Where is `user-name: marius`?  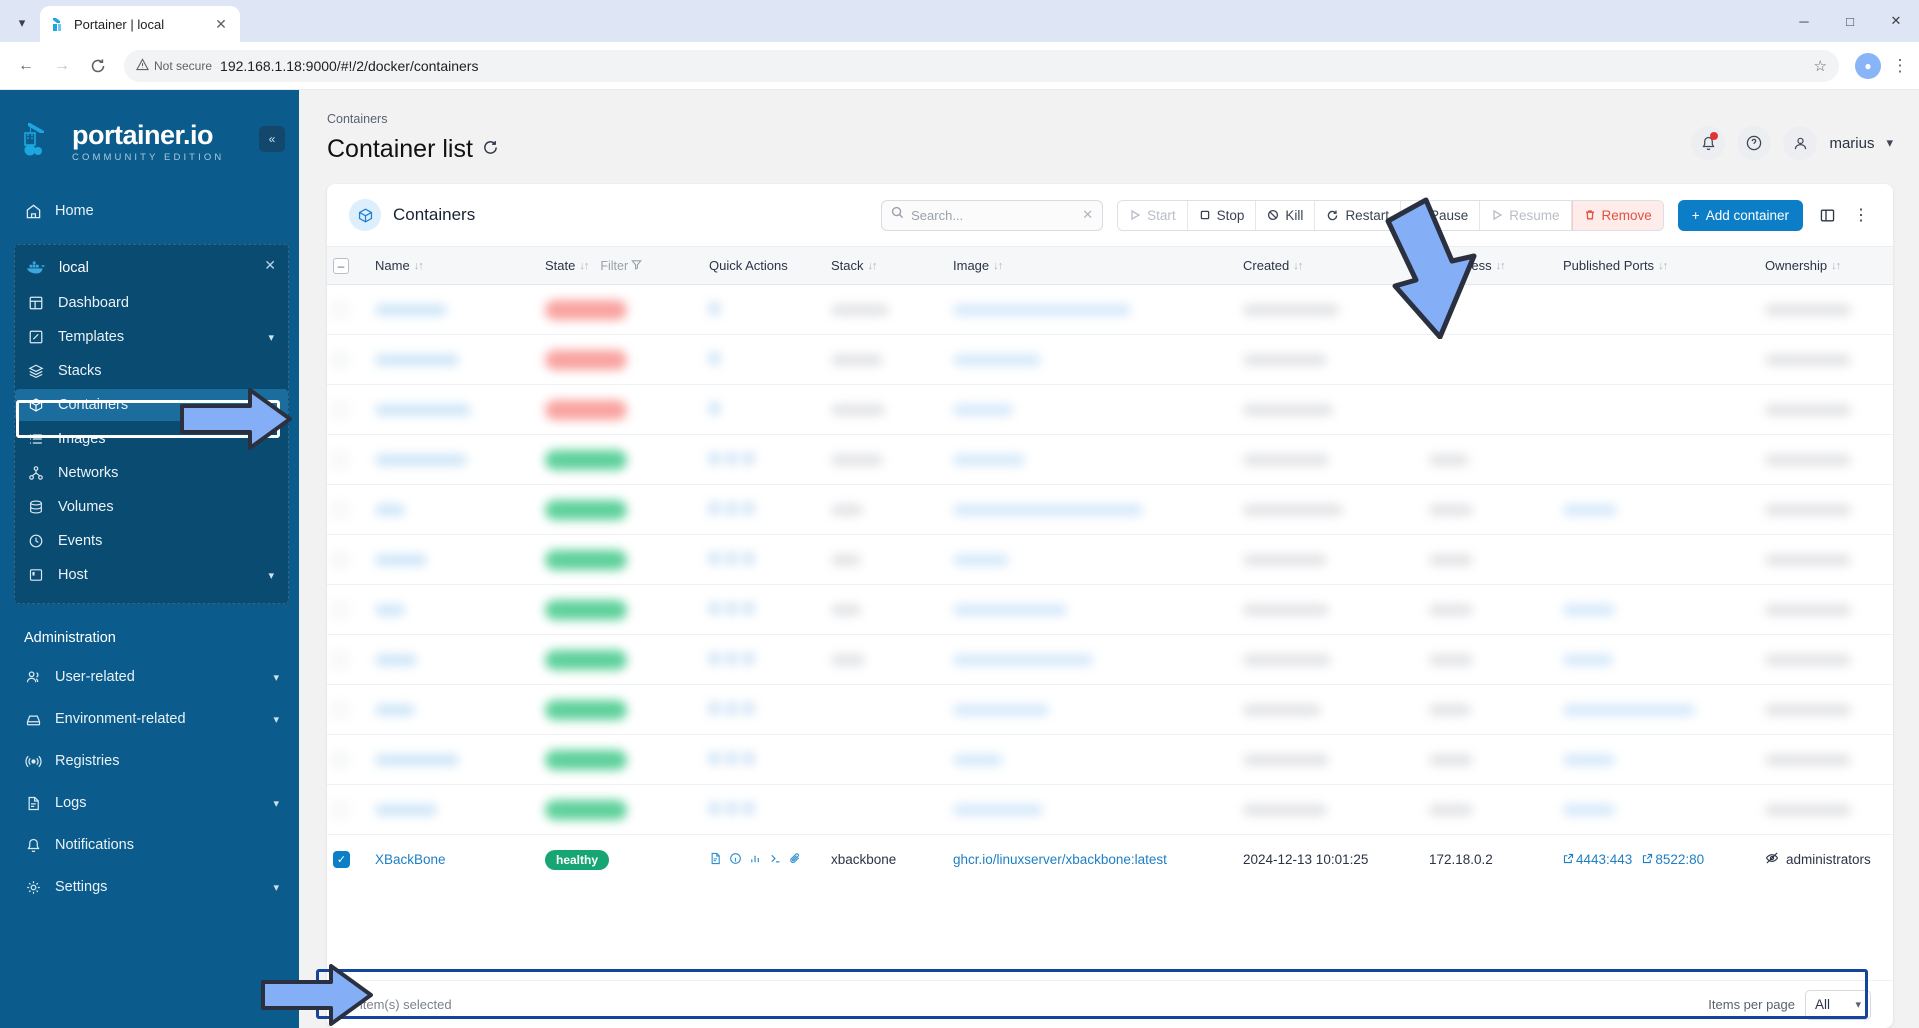
user-name: marius is located at coordinates (1851, 143).